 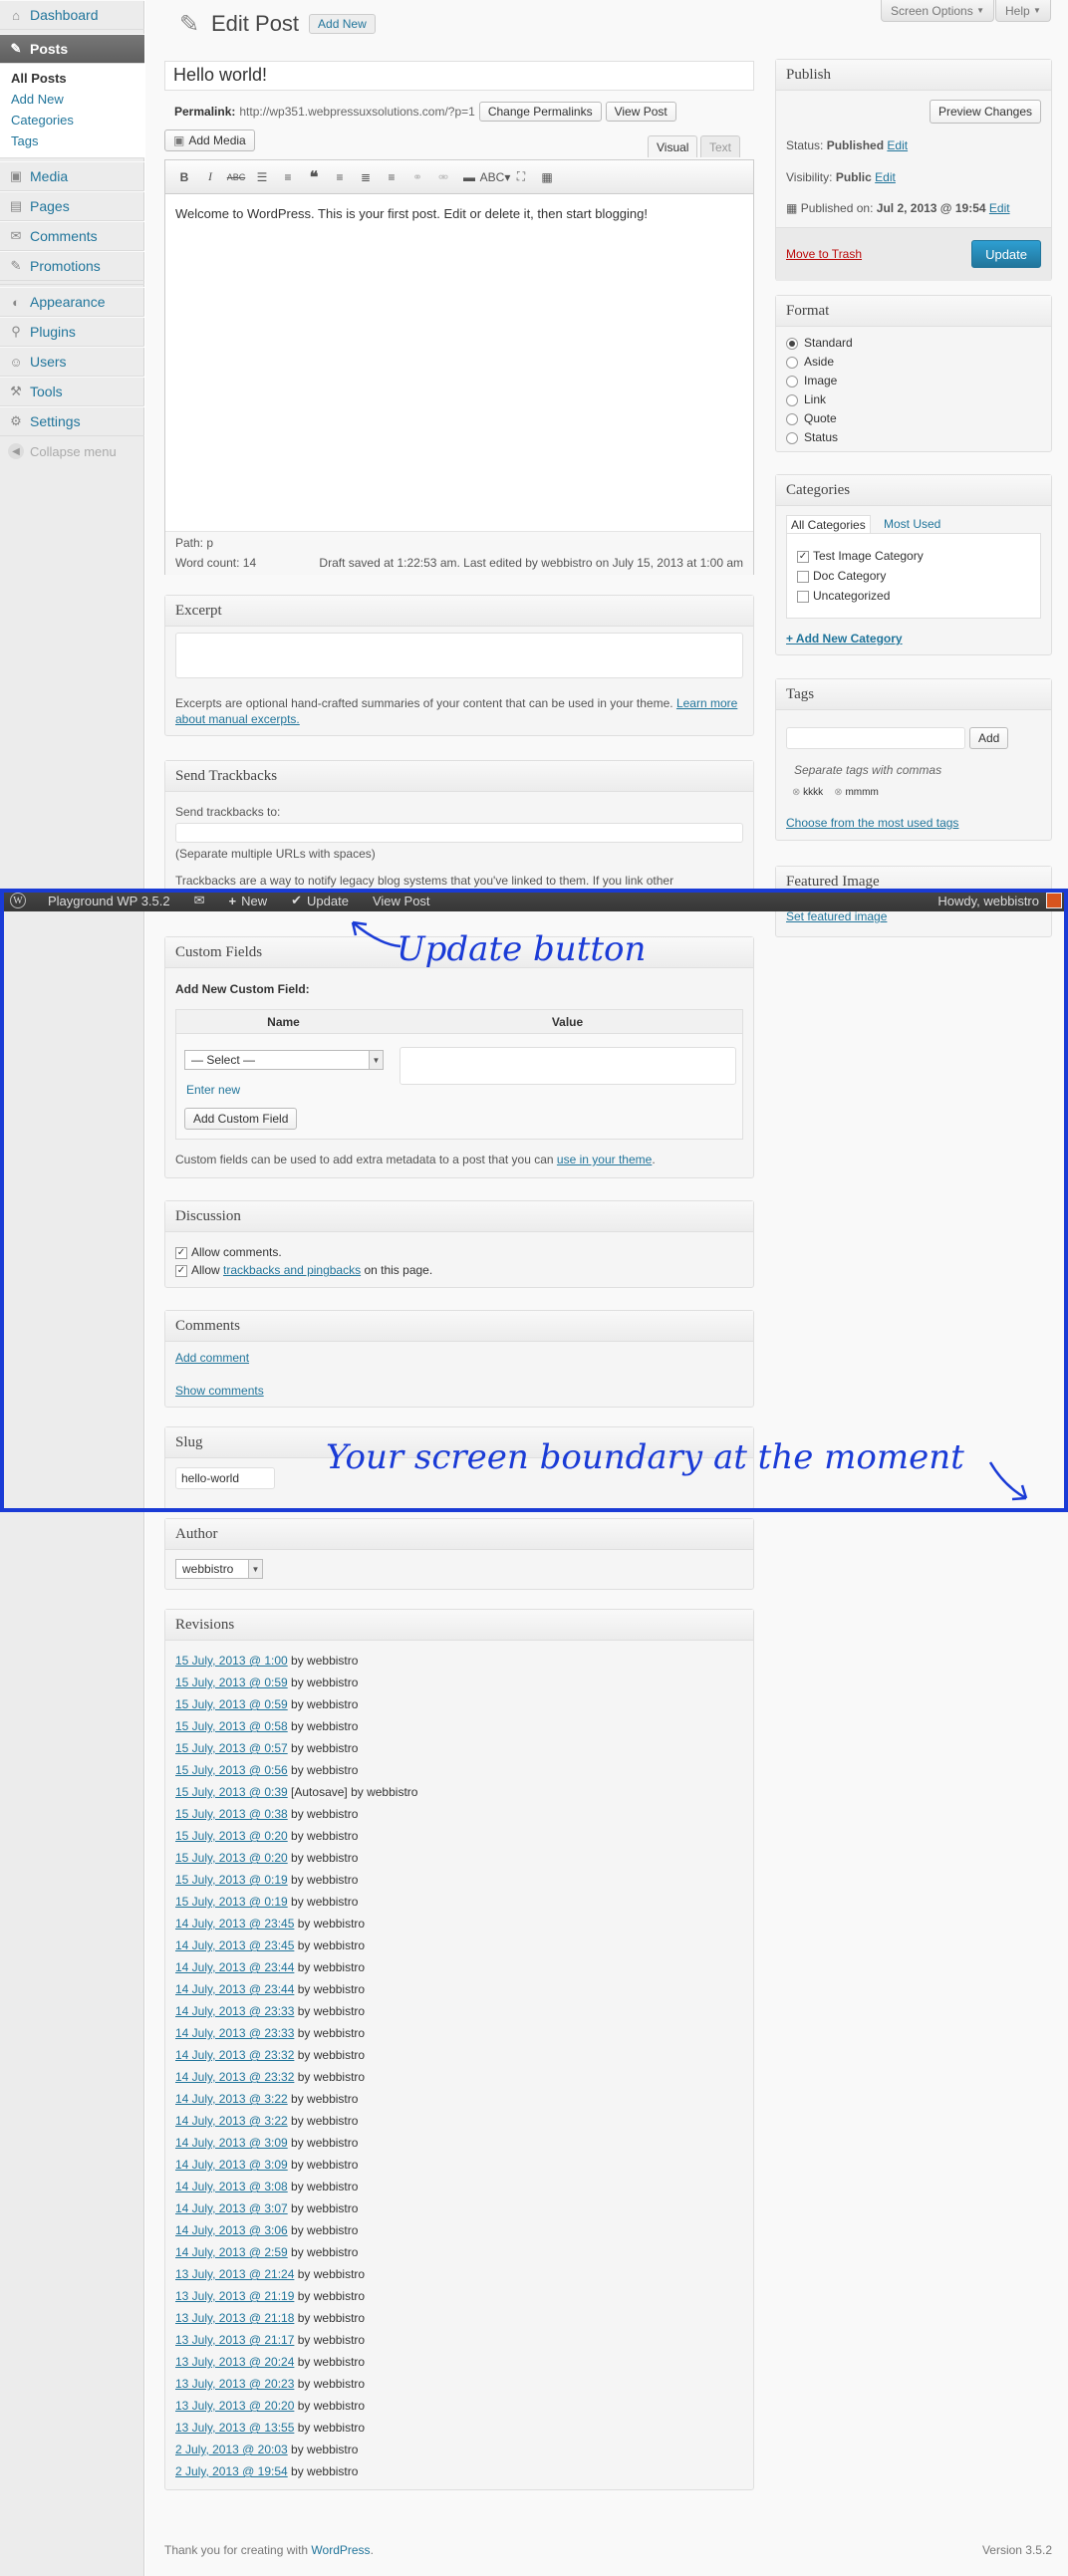 I want to click on edit-status-link: Edit, so click(x=898, y=145).